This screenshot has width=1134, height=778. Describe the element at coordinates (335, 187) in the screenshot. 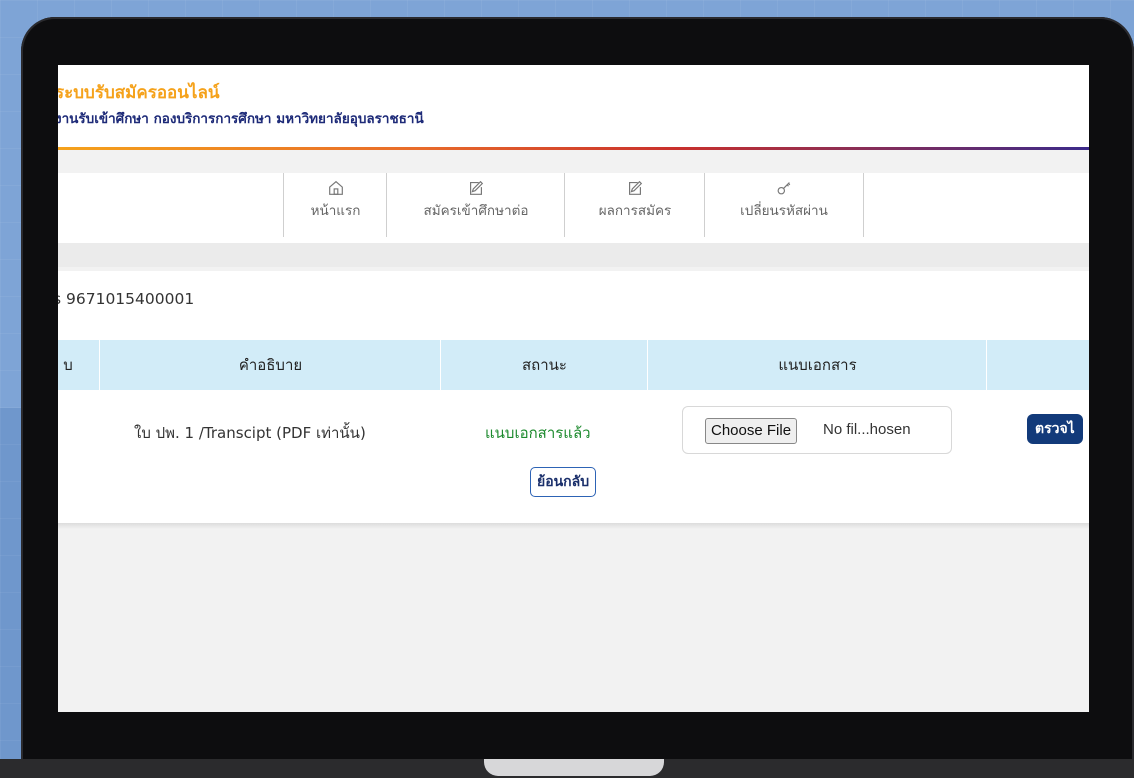

I see `home-icon` at that location.